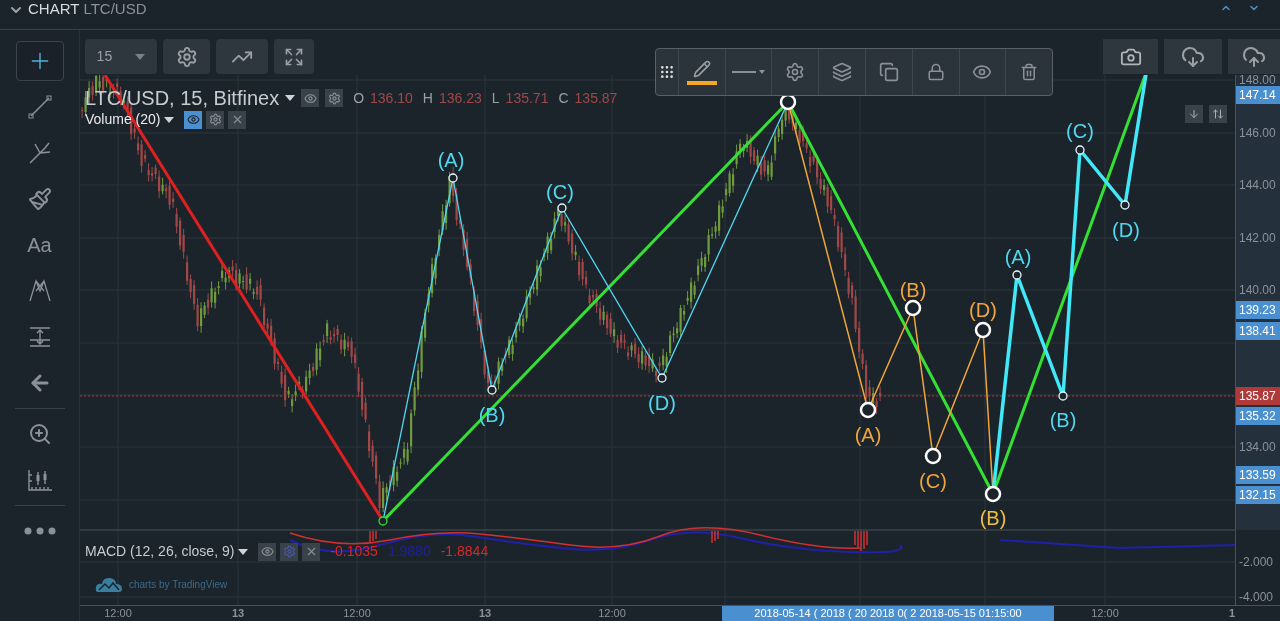 The image size is (1280, 621). Describe the element at coordinates (1257, 290) in the screenshot. I see `axis-tick-label: 140.00` at that location.